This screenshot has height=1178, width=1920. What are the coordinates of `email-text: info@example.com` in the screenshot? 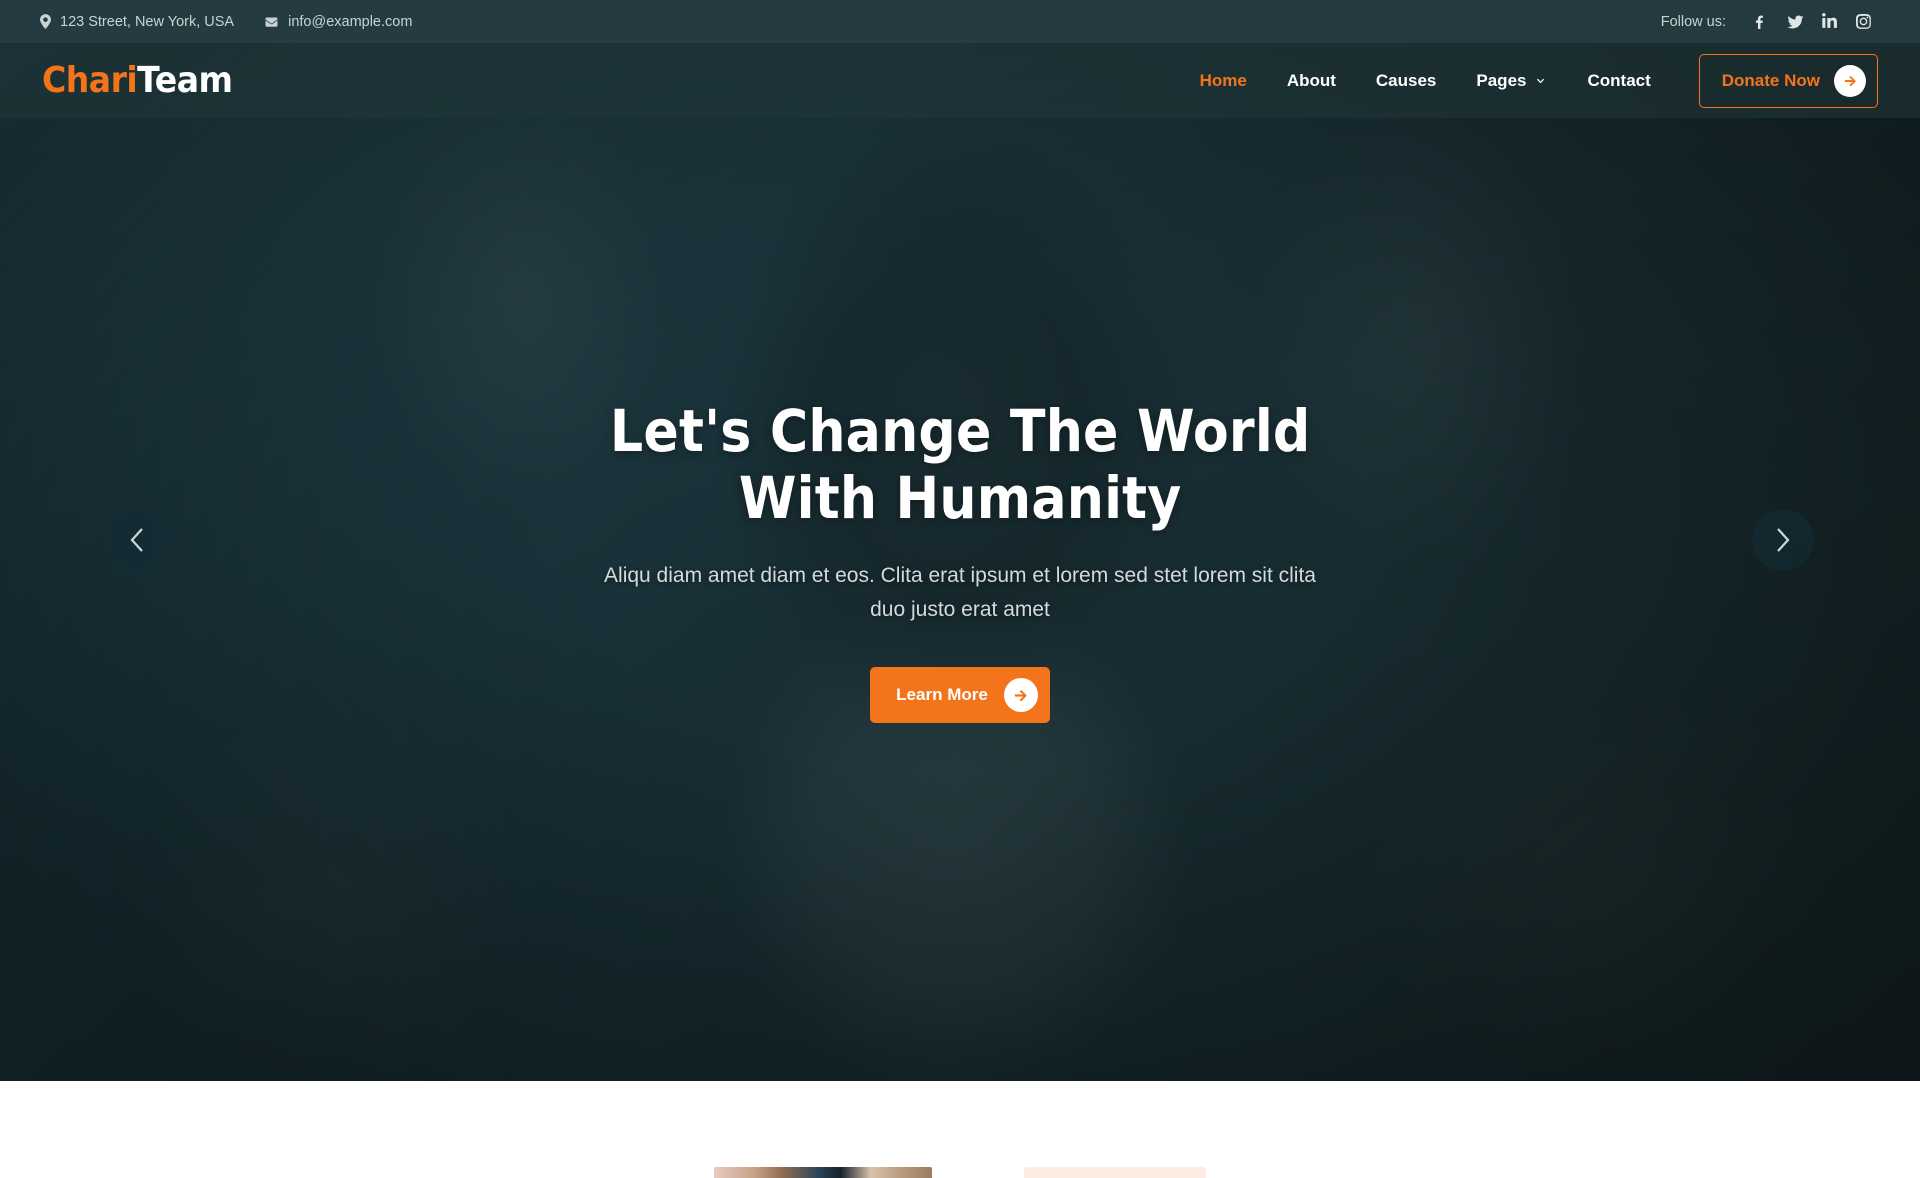 It's located at (350, 21).